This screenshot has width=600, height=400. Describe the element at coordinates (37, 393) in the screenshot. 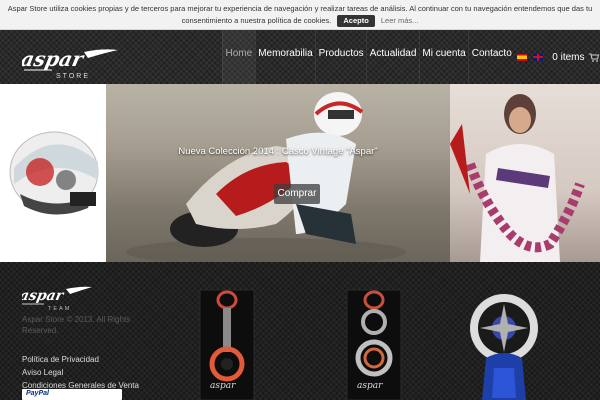

I see `paypal-label: PayPal` at that location.